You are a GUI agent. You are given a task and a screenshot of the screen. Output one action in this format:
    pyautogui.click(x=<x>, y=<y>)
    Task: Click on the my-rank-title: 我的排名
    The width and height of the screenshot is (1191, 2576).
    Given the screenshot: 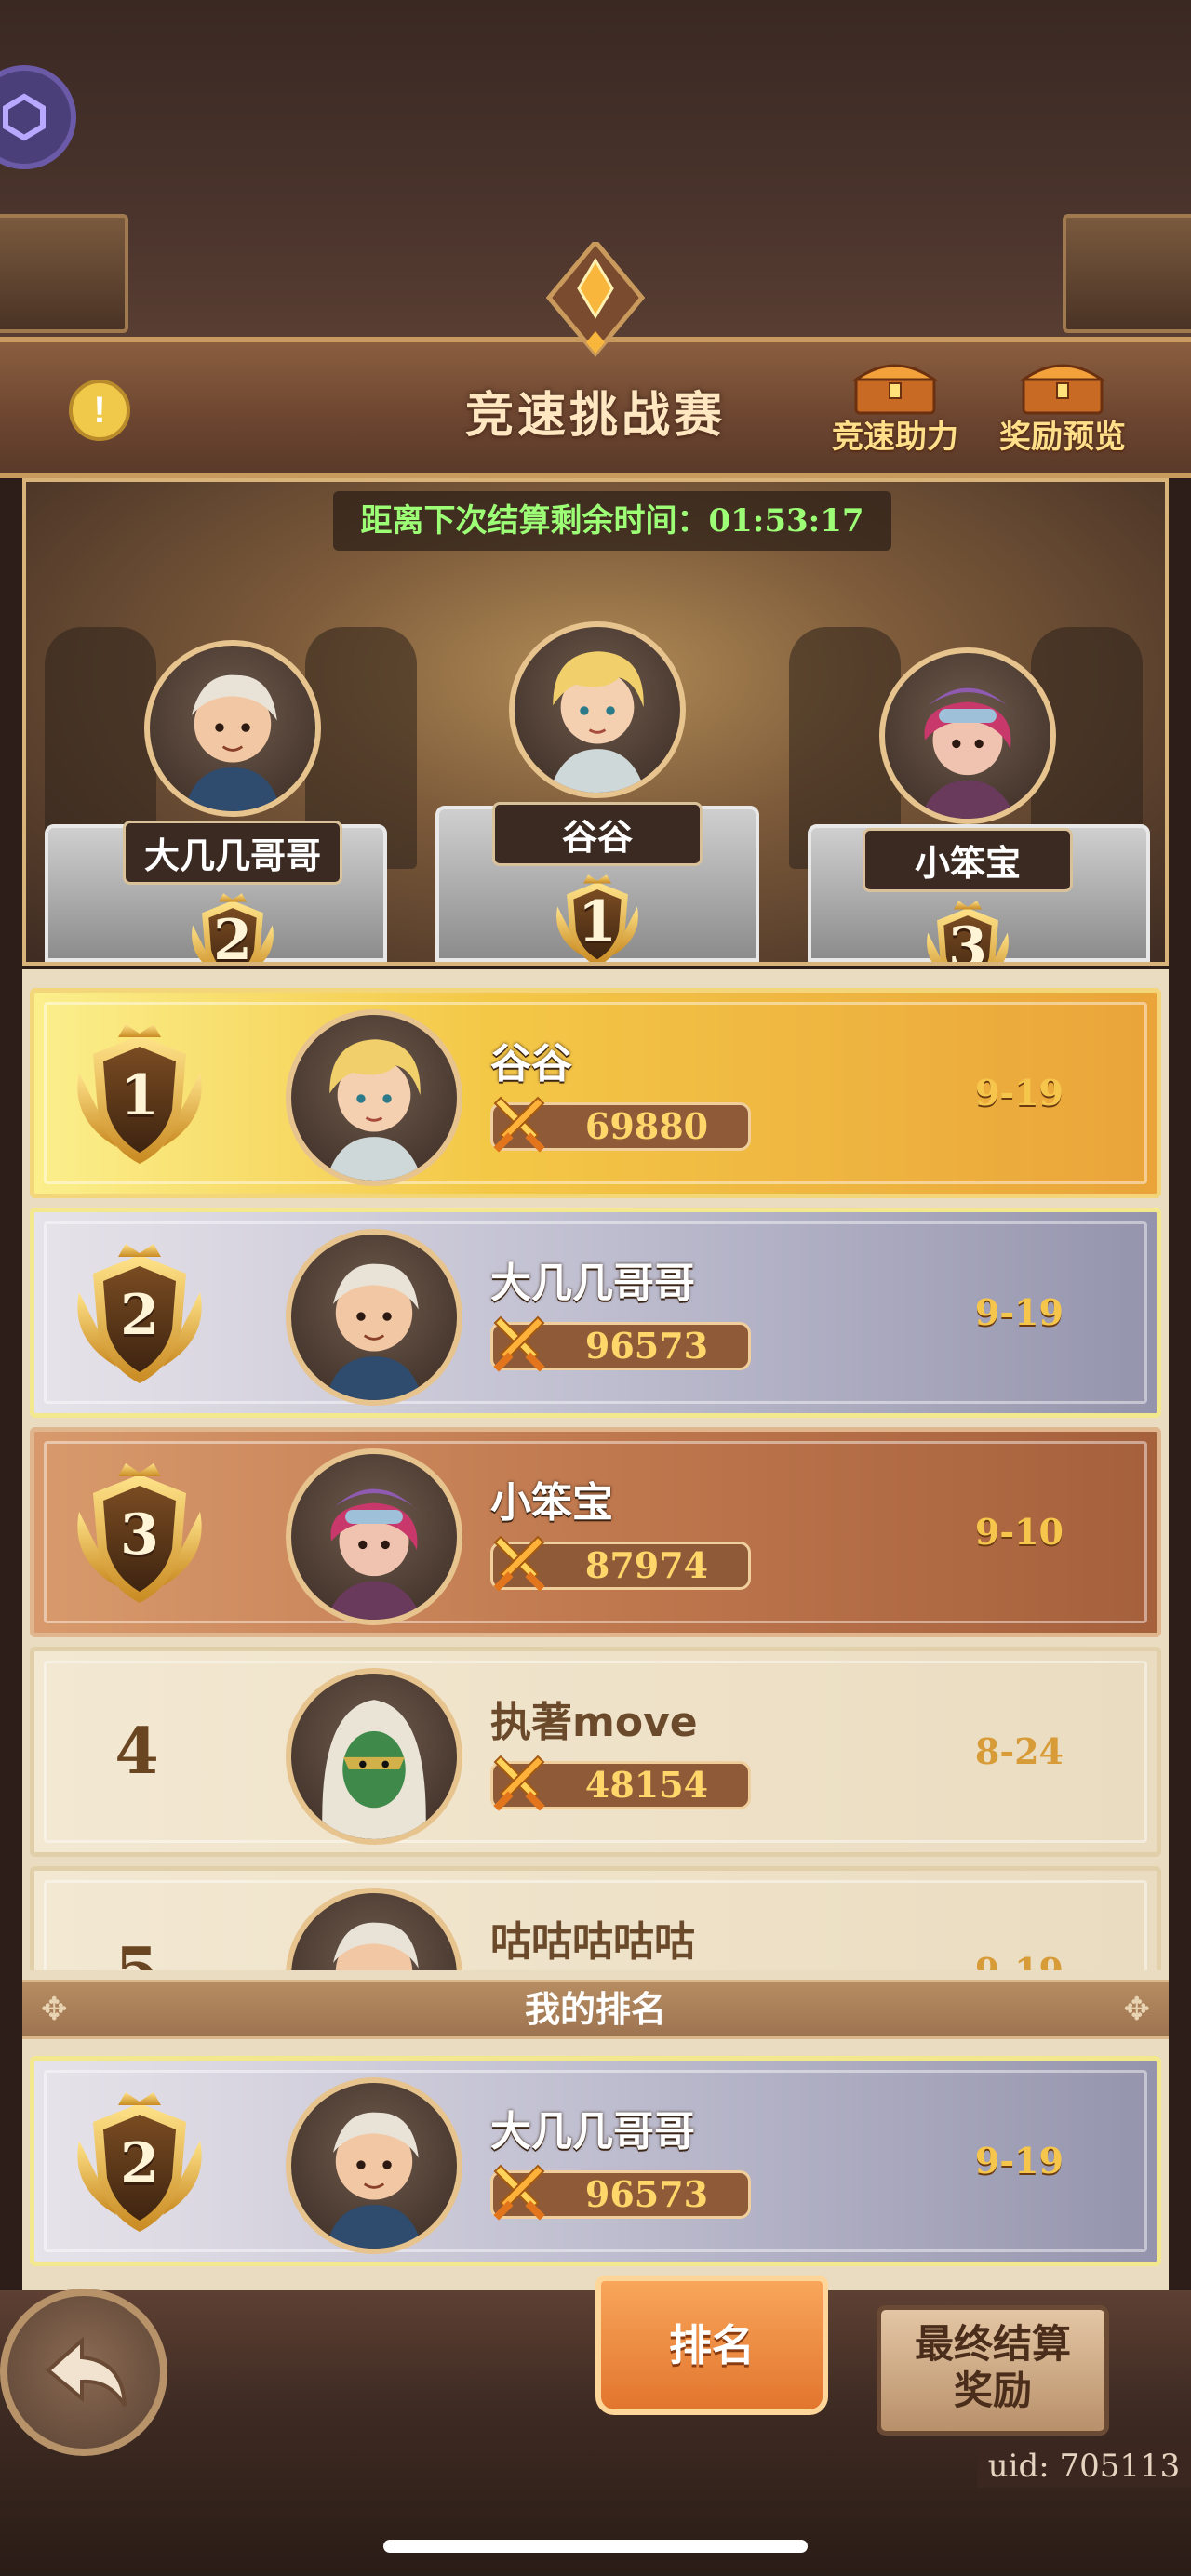 What is the action you would take?
    pyautogui.click(x=595, y=2010)
    